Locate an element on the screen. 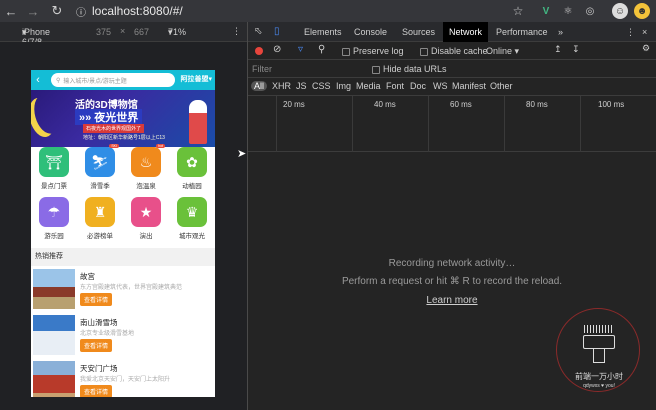  item-title: 故宫 is located at coordinates (87, 276).